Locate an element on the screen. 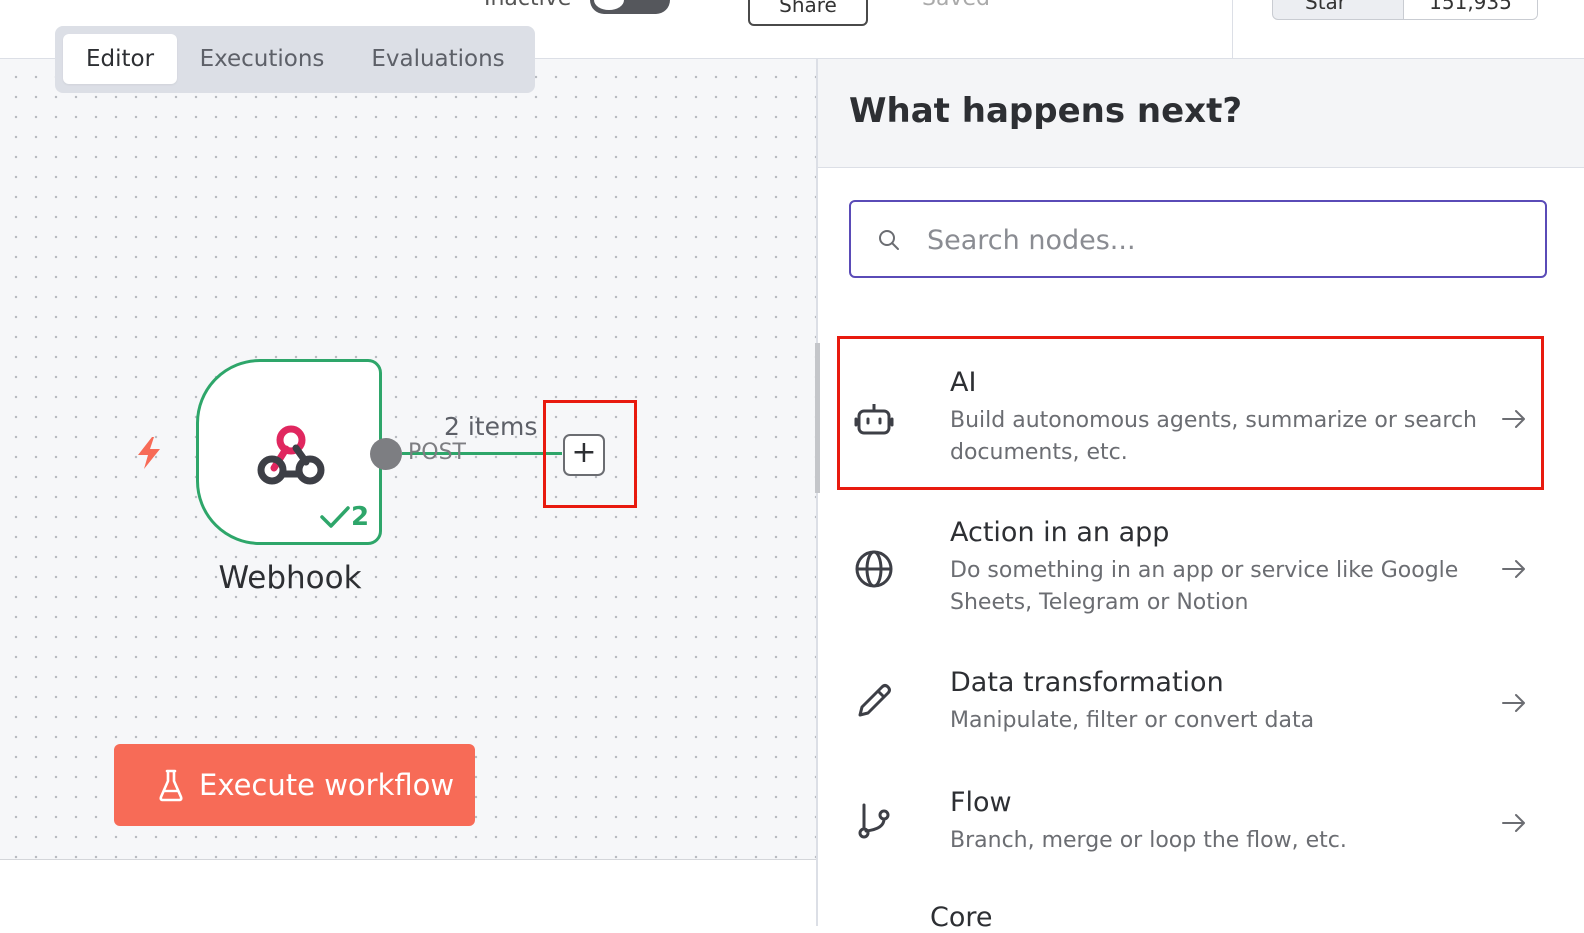 This screenshot has width=1584, height=933. star-label: Star is located at coordinates (1326, 7).